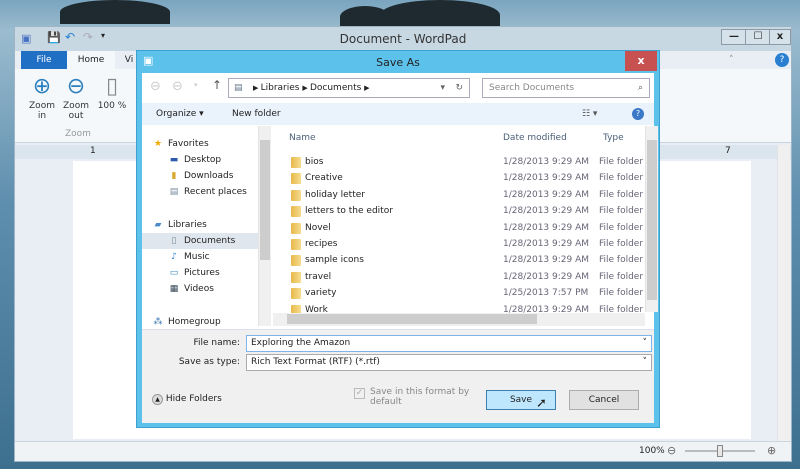  What do you see at coordinates (177, 86) in the screenshot?
I see `forward-icon: ⊖` at bounding box center [177, 86].